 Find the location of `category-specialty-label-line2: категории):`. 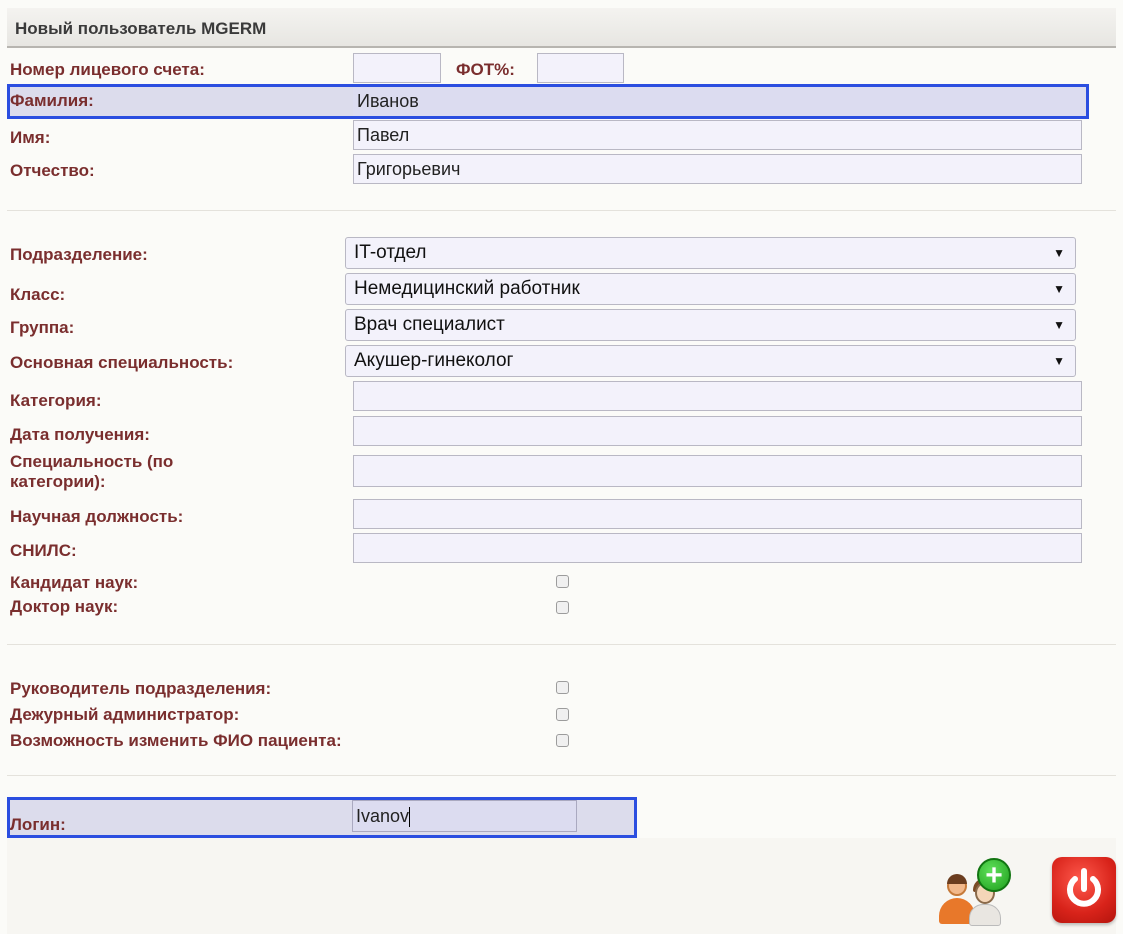

category-specialty-label-line2: категории): is located at coordinates (58, 481).